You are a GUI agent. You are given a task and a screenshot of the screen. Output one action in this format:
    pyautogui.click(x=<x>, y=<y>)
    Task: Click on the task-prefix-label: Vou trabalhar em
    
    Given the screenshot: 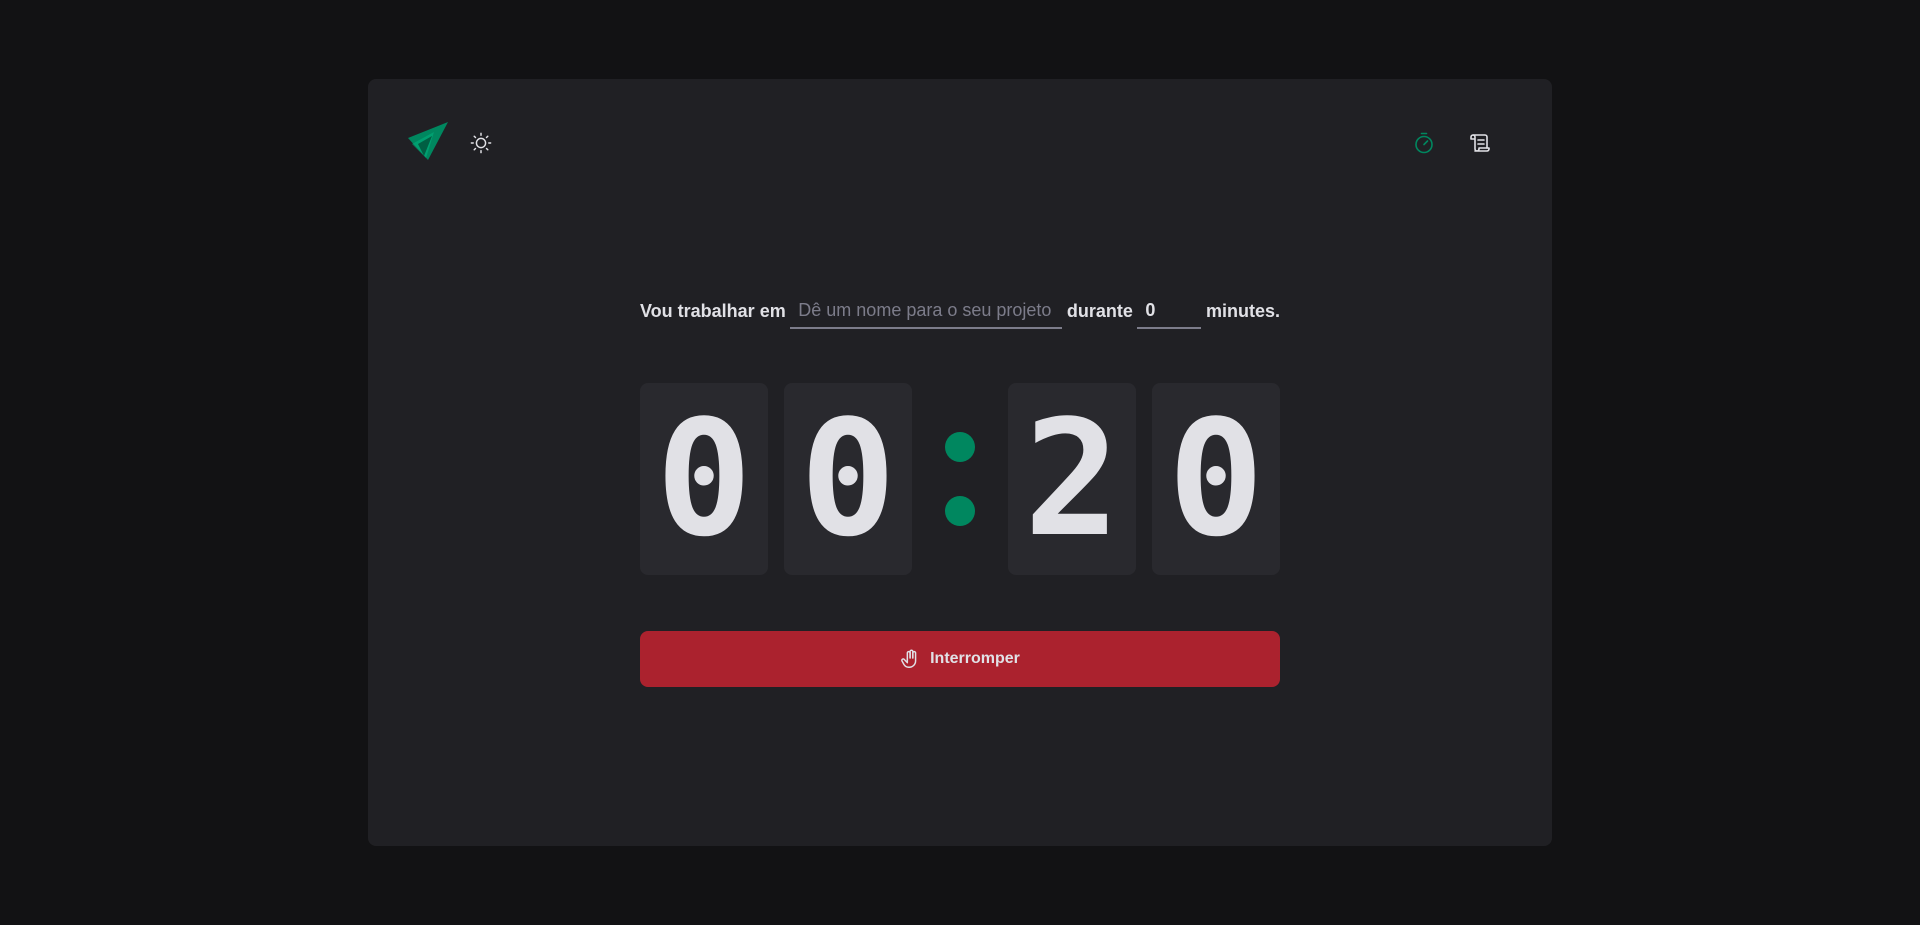 What is the action you would take?
    pyautogui.click(x=713, y=310)
    